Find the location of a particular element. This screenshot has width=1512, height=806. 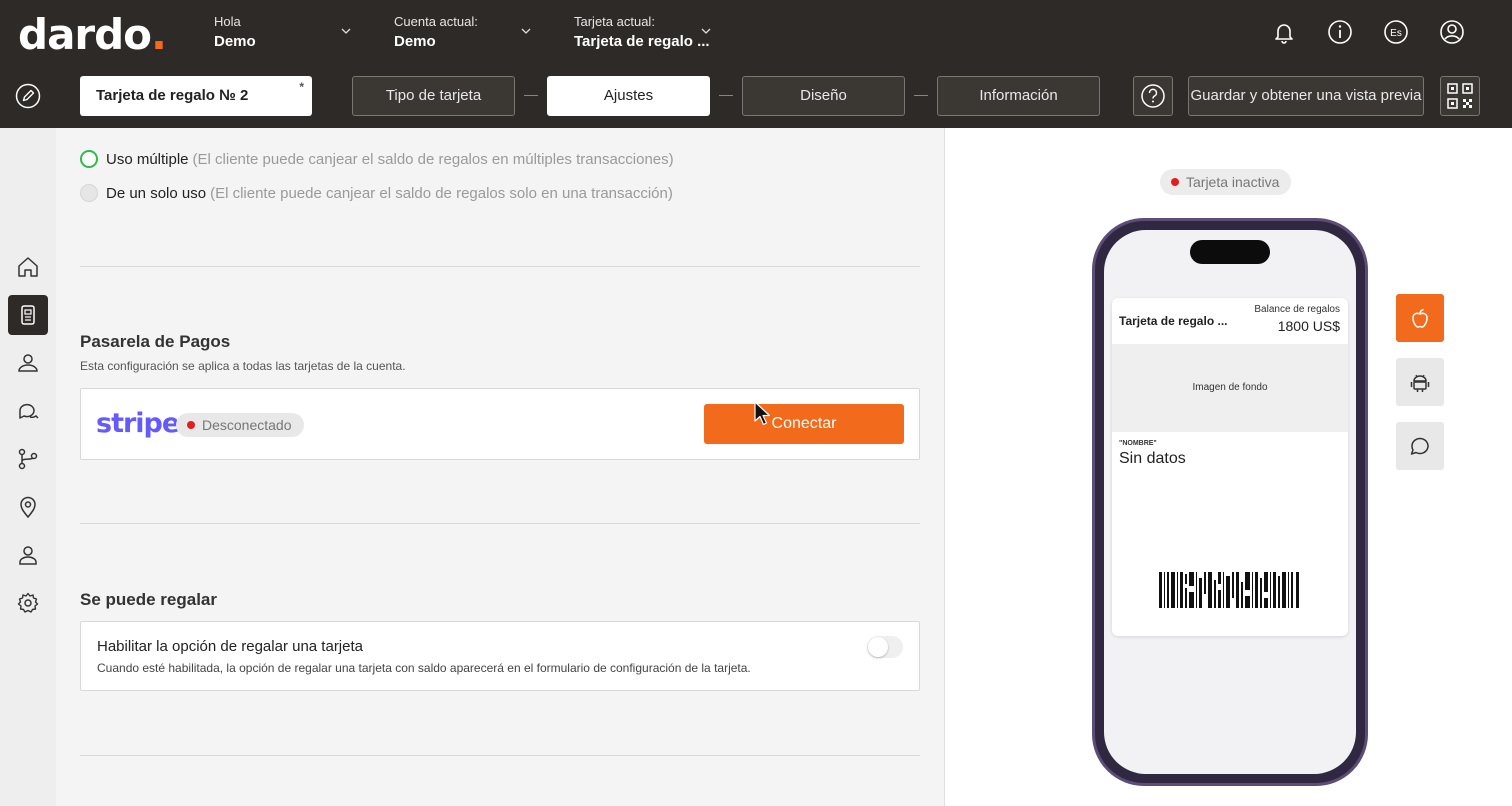

location-icon is located at coordinates (28, 507).